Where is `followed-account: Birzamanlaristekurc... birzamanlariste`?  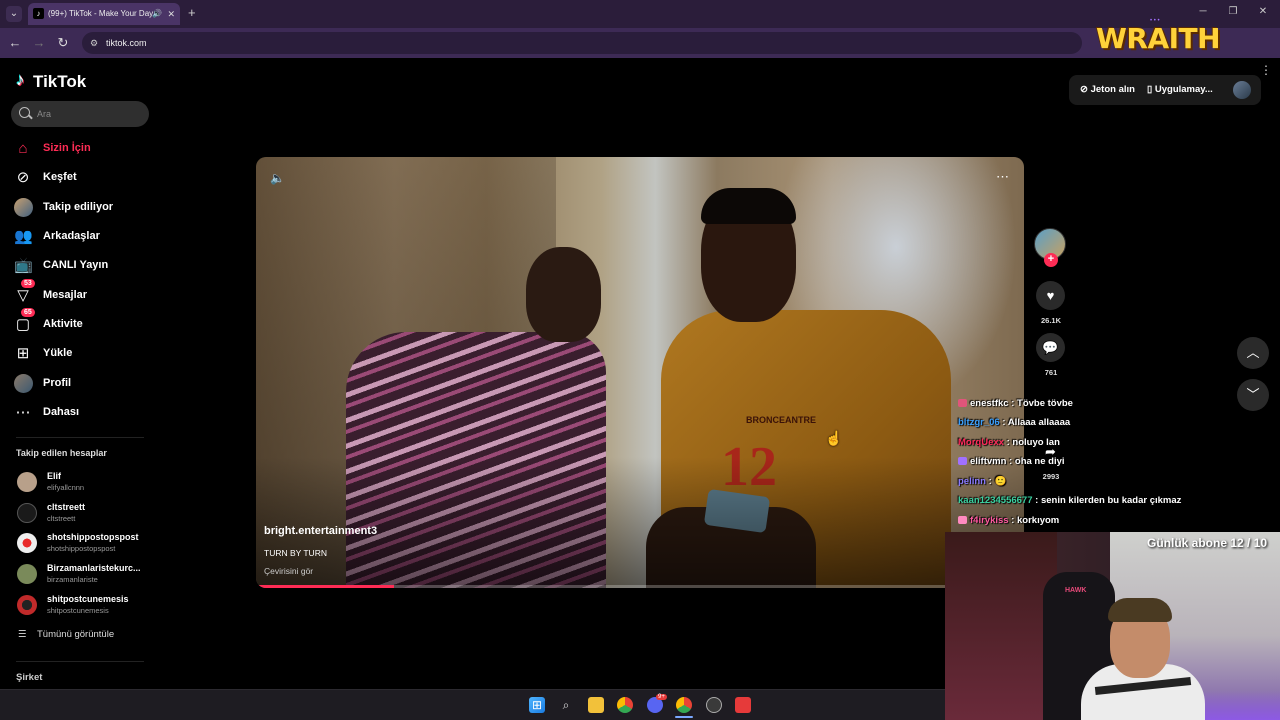
followed-account: Birzamanlaristekurc... birzamanlariste is located at coordinates (86, 574).